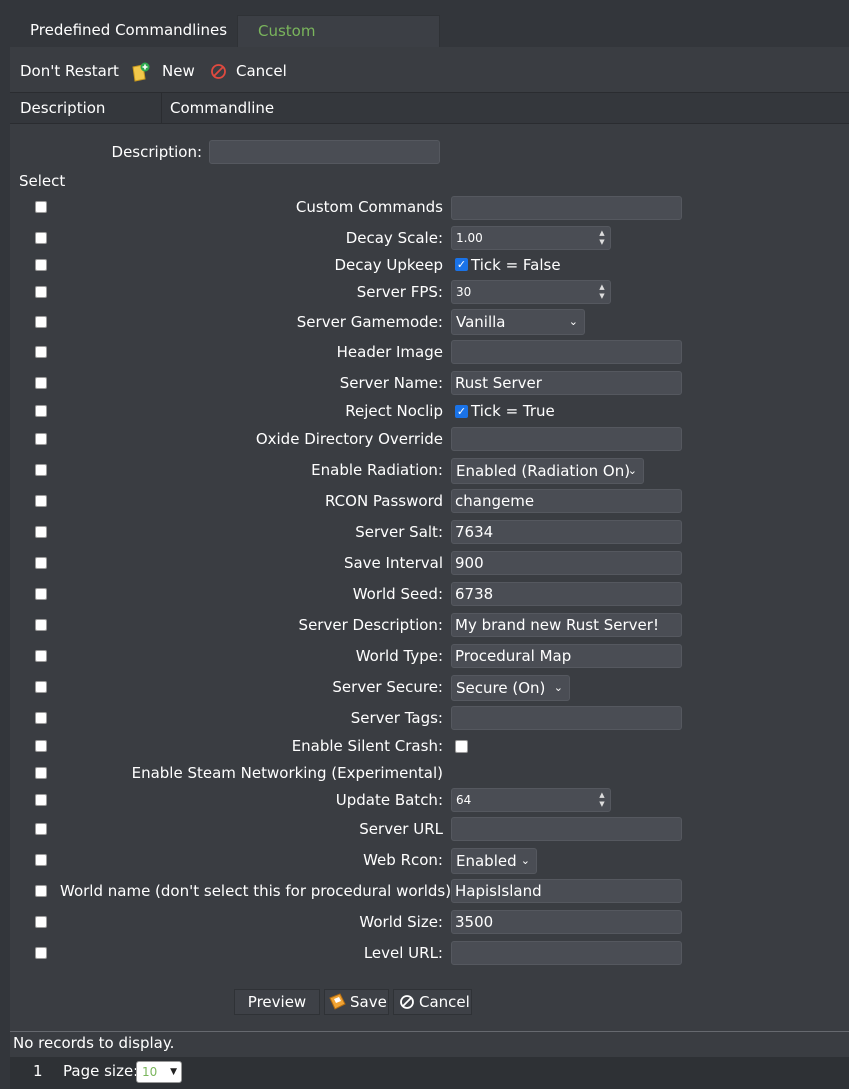 This screenshot has width=849, height=1089. I want to click on web-rcon-select: Enabled ⌄, so click(494, 861).